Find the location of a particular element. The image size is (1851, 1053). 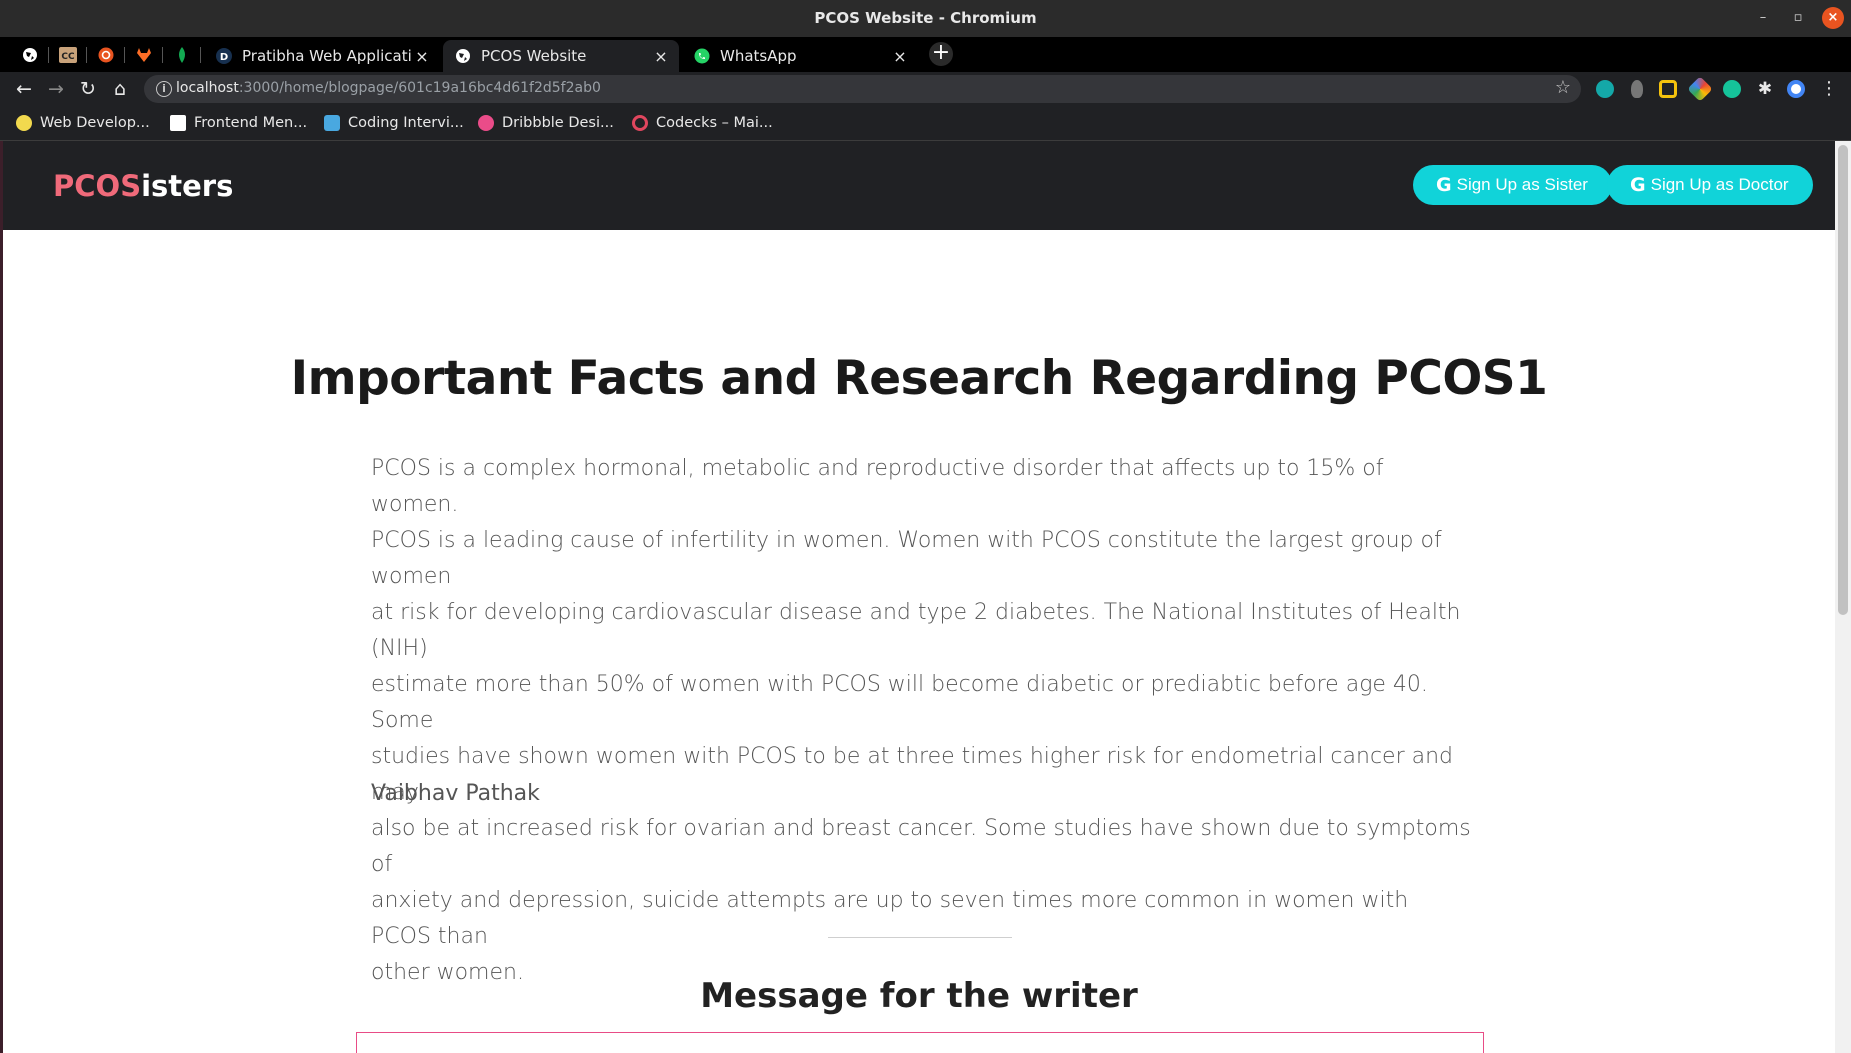

forward-arrow-icon: → is located at coordinates (56, 89).